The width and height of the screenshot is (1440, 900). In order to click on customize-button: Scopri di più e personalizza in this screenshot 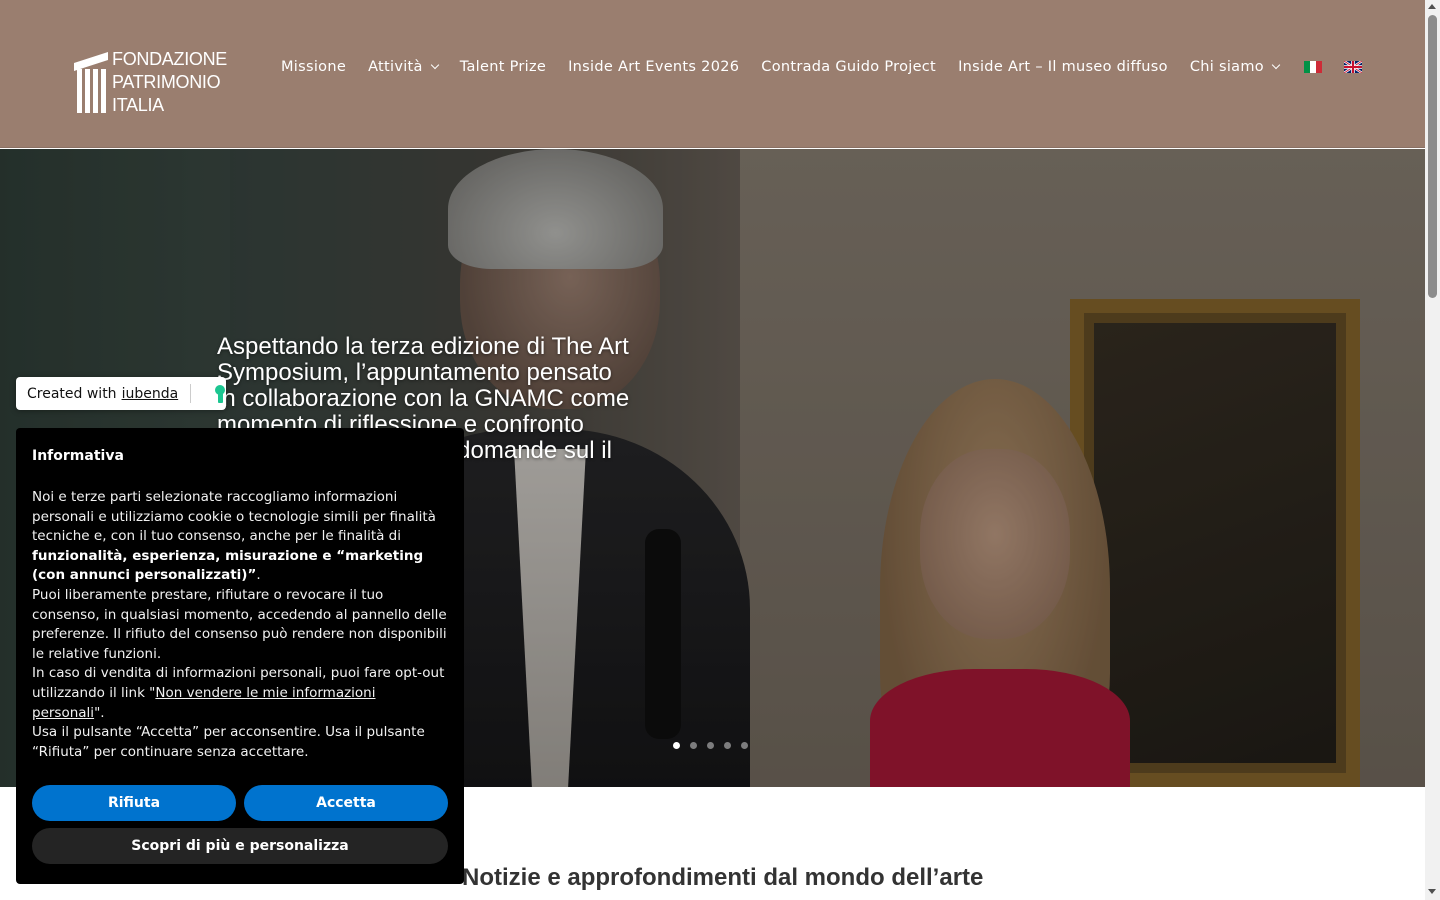, I will do `click(240, 846)`.